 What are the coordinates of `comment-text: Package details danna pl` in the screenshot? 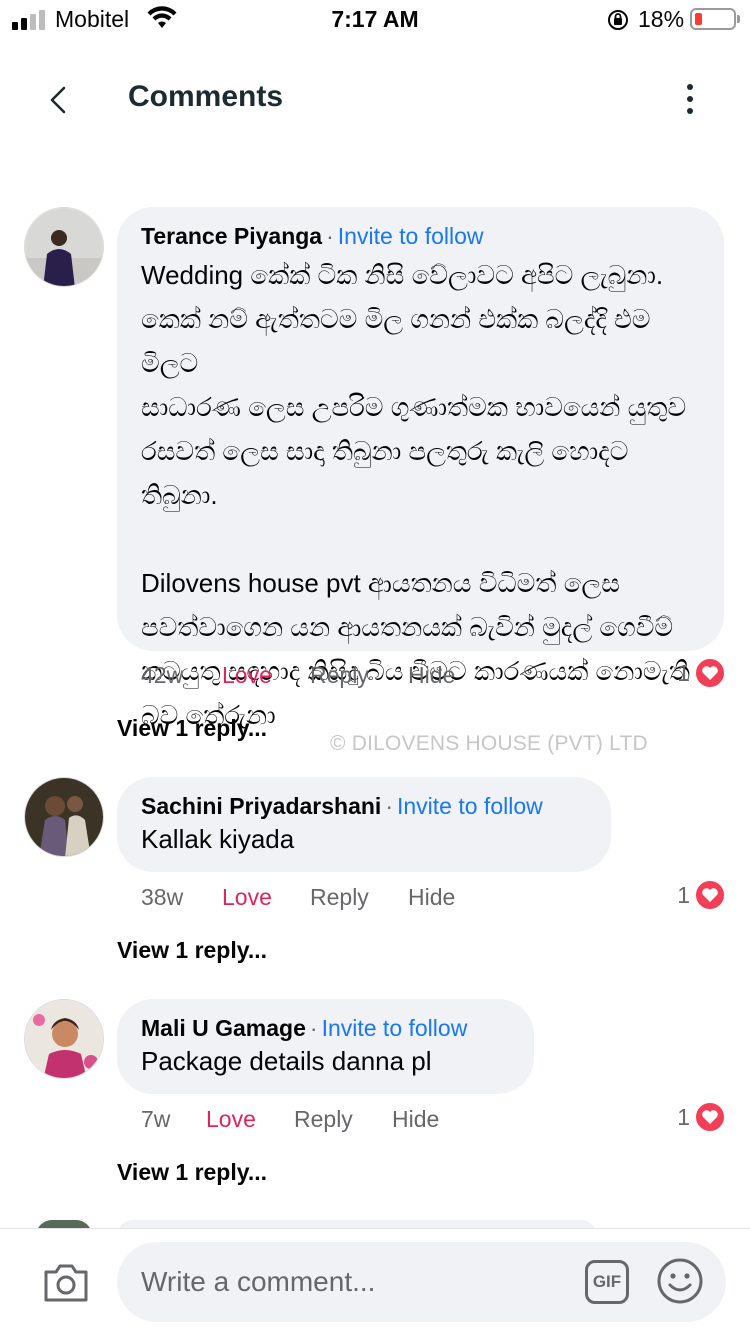 It's located at (286, 1061).